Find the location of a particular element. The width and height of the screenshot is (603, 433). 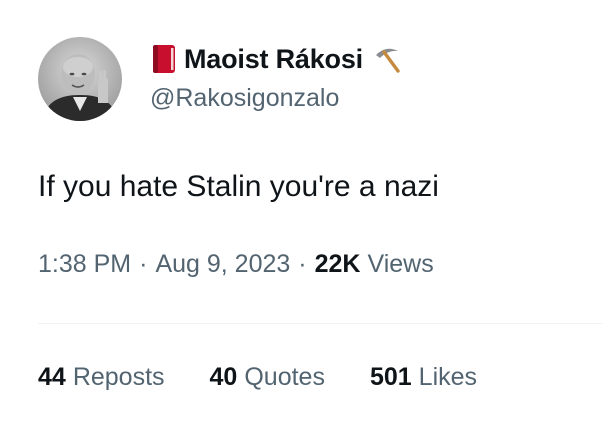

user-handle: @Rakosigonzalo is located at coordinates (244, 98).